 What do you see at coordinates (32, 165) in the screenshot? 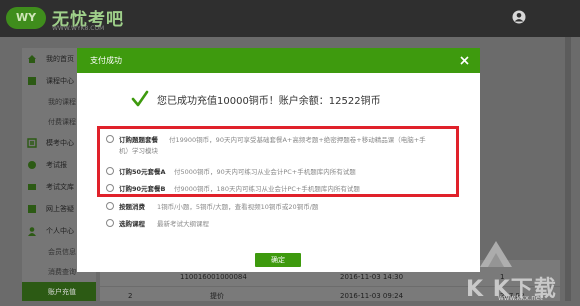
I see `news-icon` at bounding box center [32, 165].